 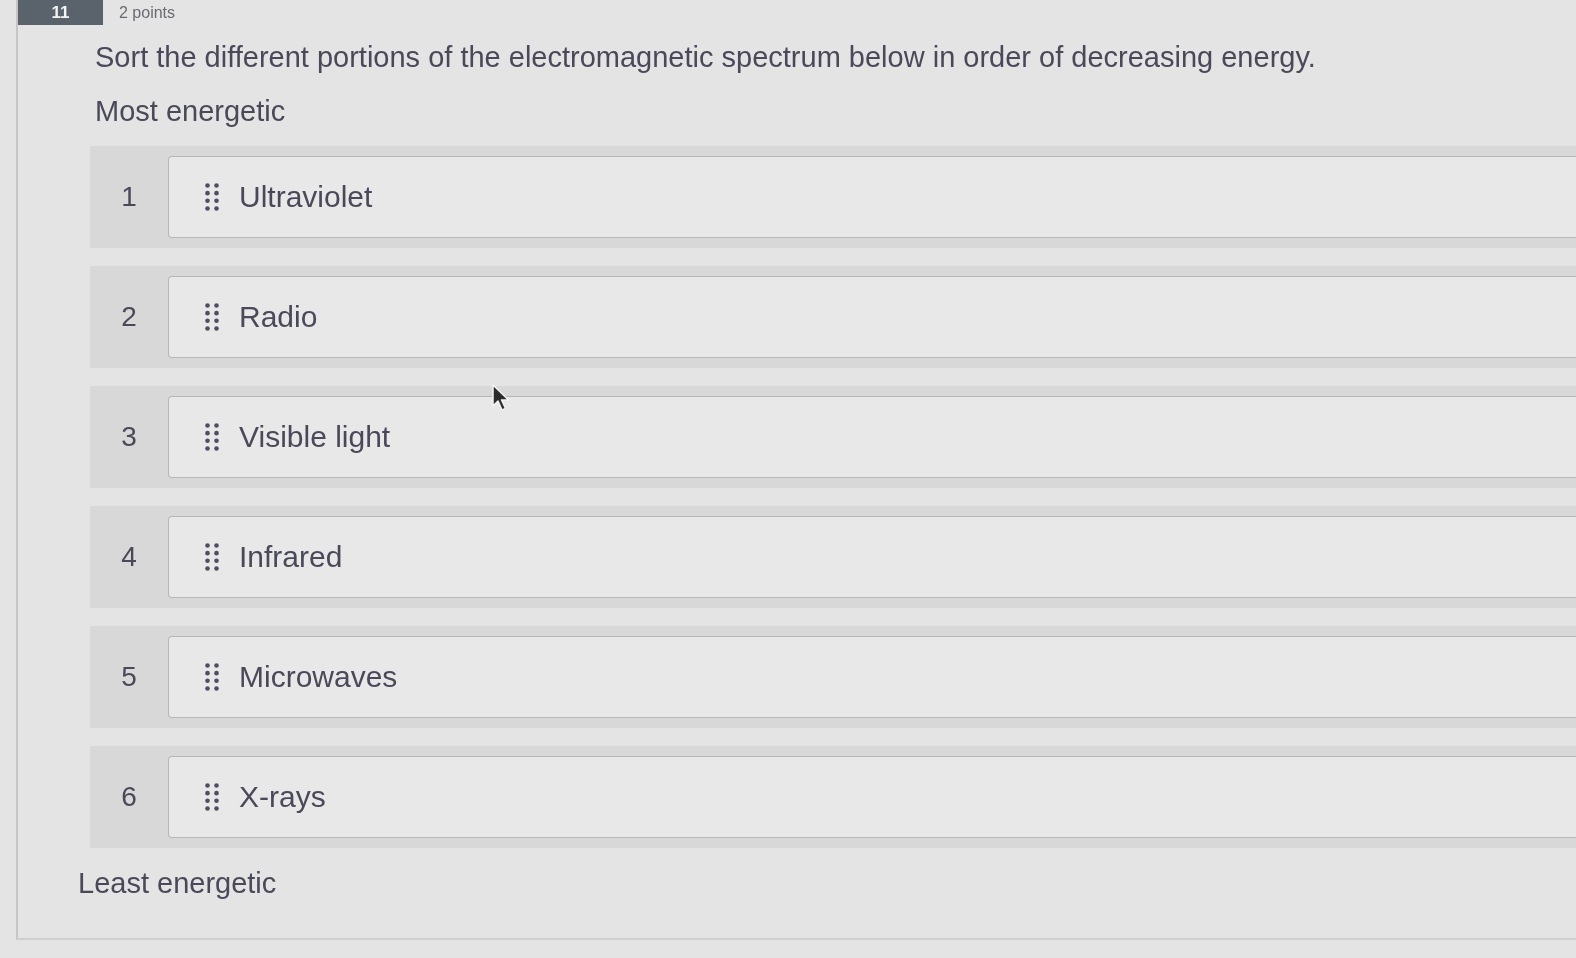 What do you see at coordinates (129, 317) in the screenshot?
I see `position-number: 2` at bounding box center [129, 317].